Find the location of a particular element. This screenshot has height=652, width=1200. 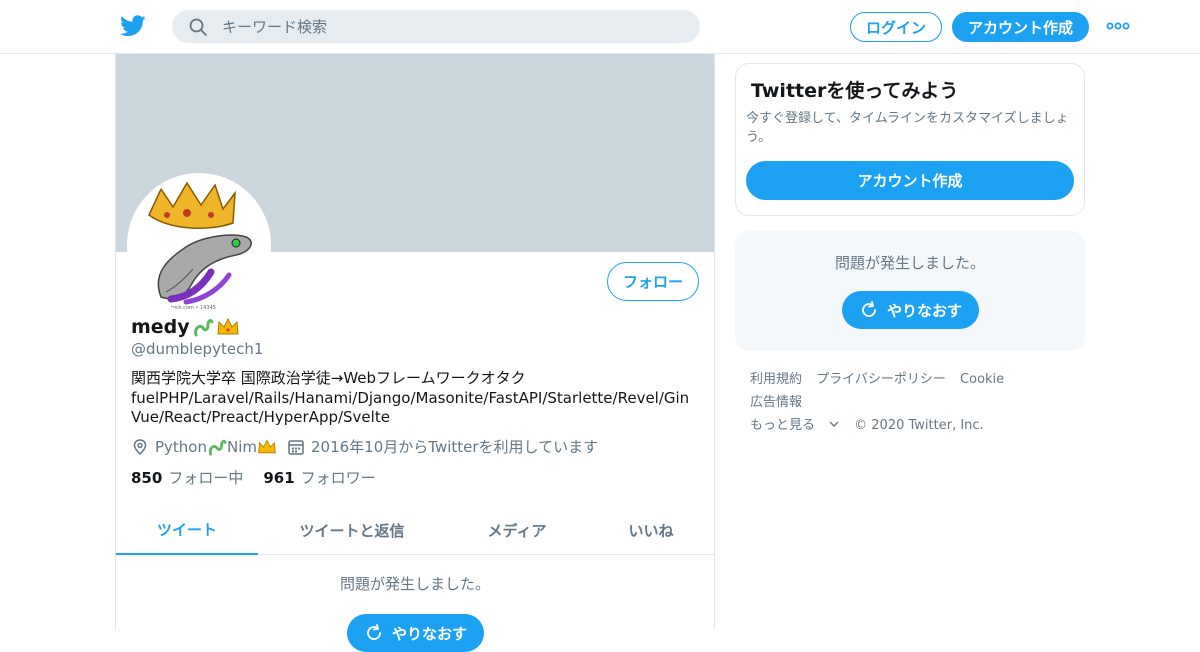

following-label: フォロー中 is located at coordinates (206, 478).